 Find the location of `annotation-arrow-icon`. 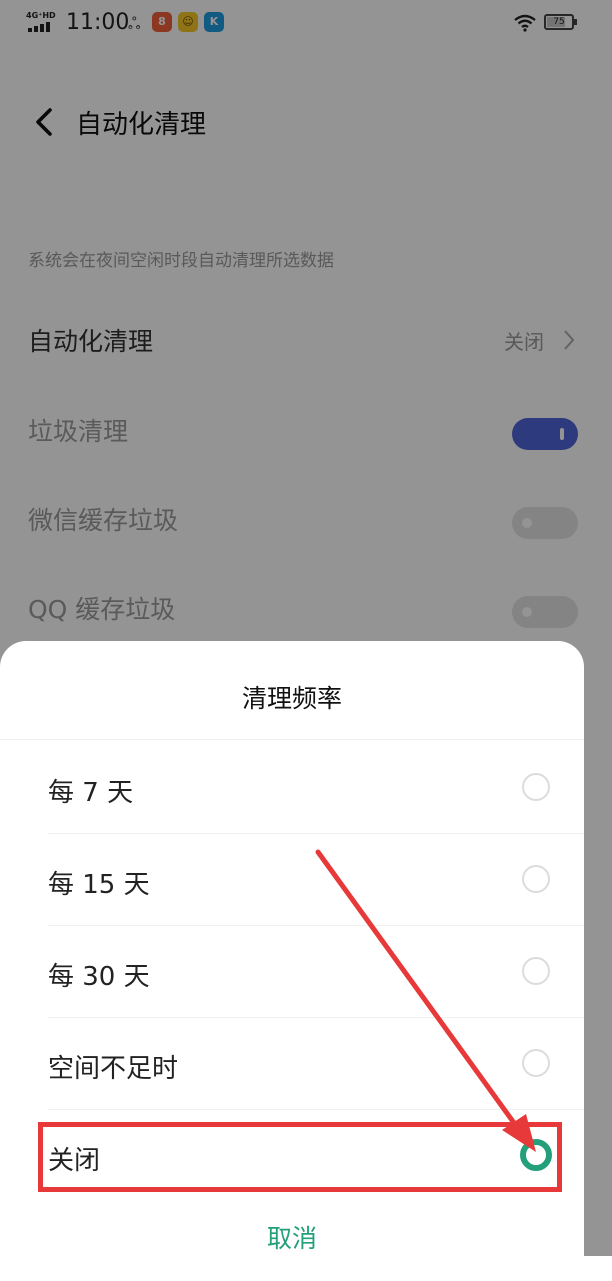

annotation-arrow-icon is located at coordinates (425, 1000).